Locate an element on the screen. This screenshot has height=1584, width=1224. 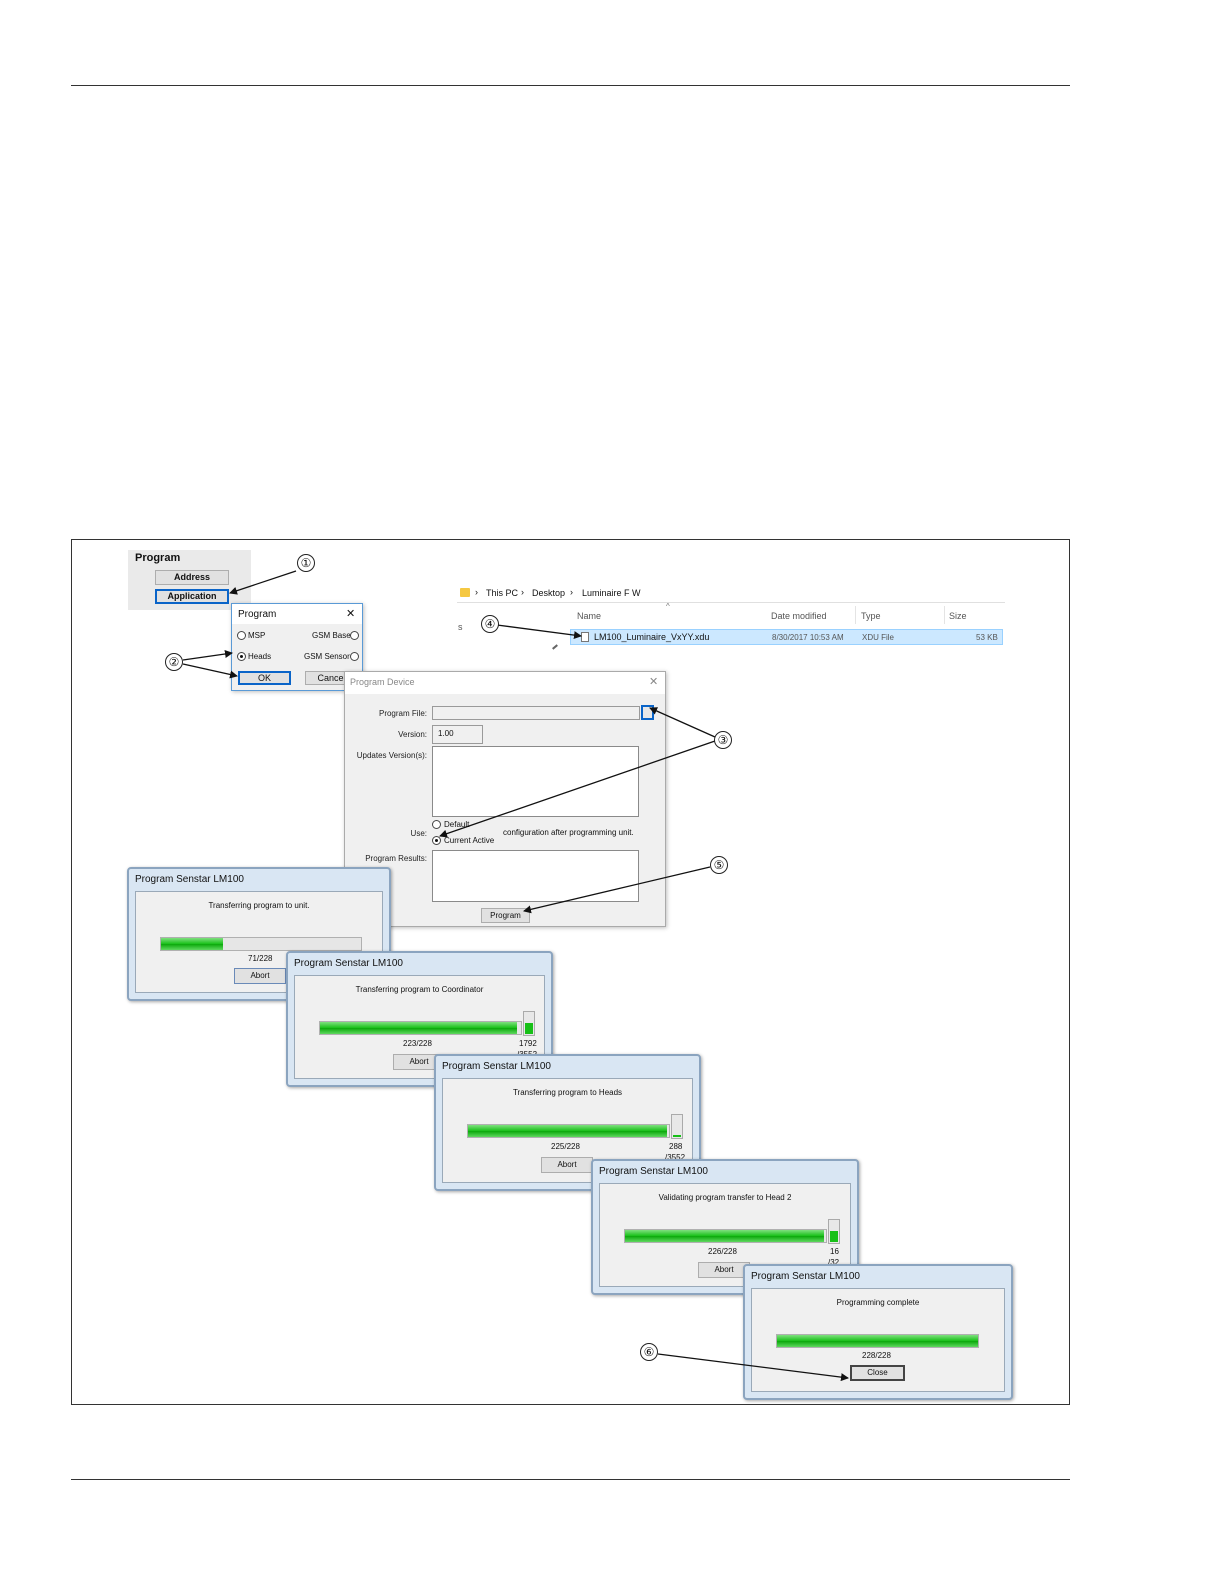
callout-2: ② is located at coordinates (174, 662).